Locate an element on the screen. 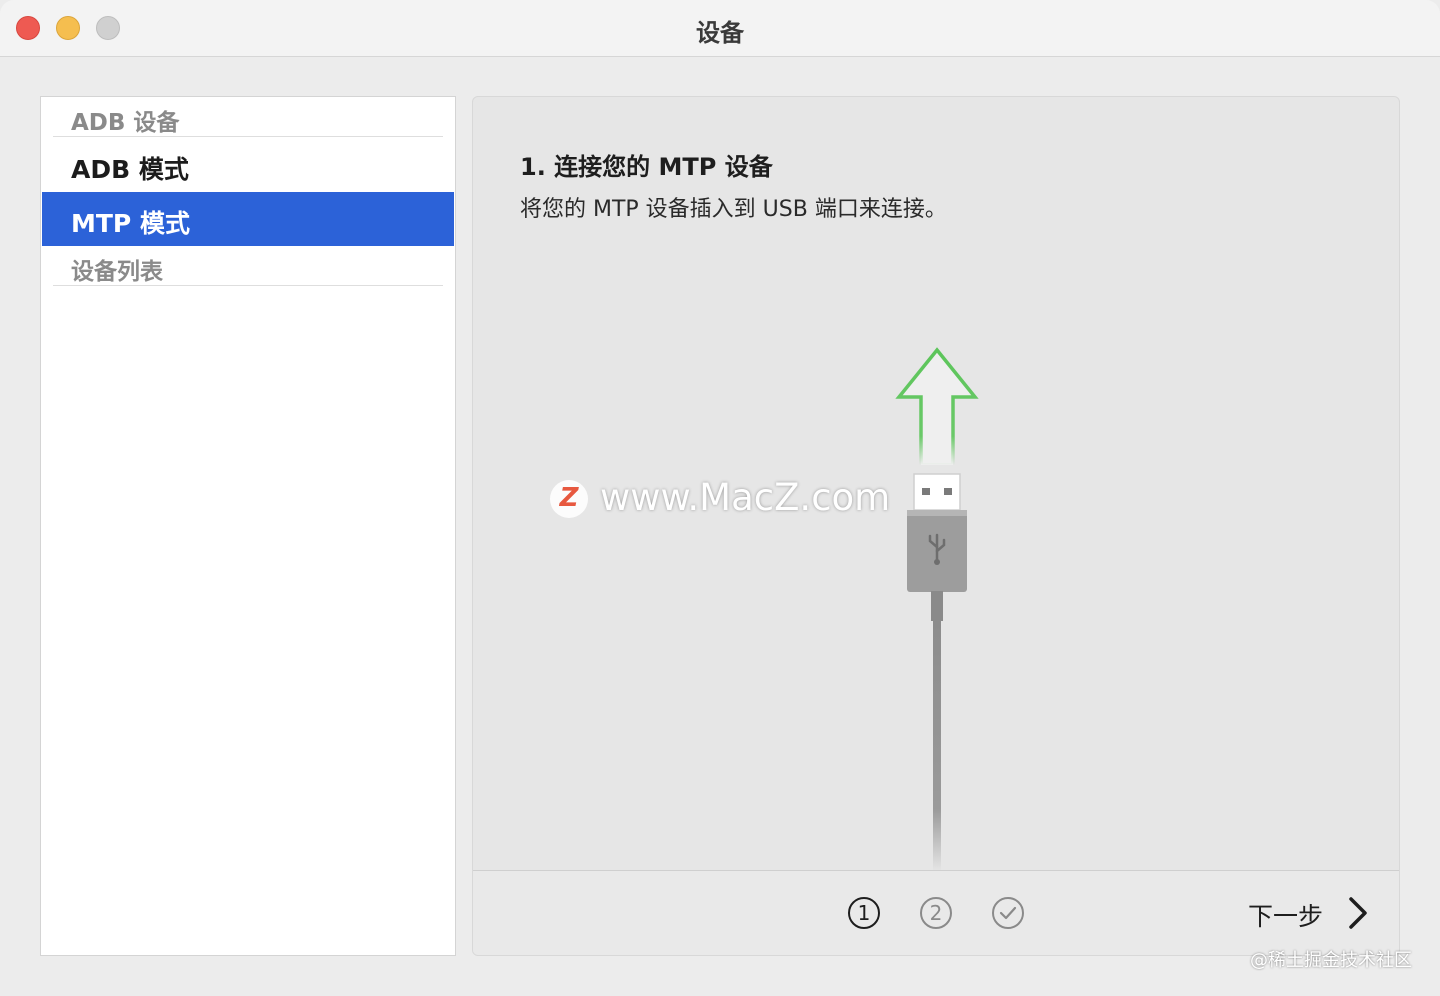 The width and height of the screenshot is (1440, 996). sidebar-item-label: MTP 模式 is located at coordinates (130, 223).